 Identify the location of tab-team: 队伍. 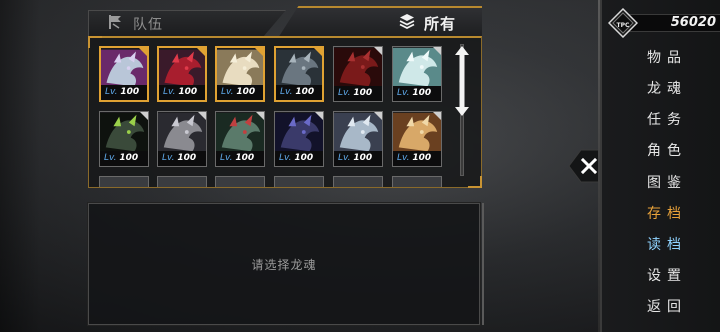
(187, 24).